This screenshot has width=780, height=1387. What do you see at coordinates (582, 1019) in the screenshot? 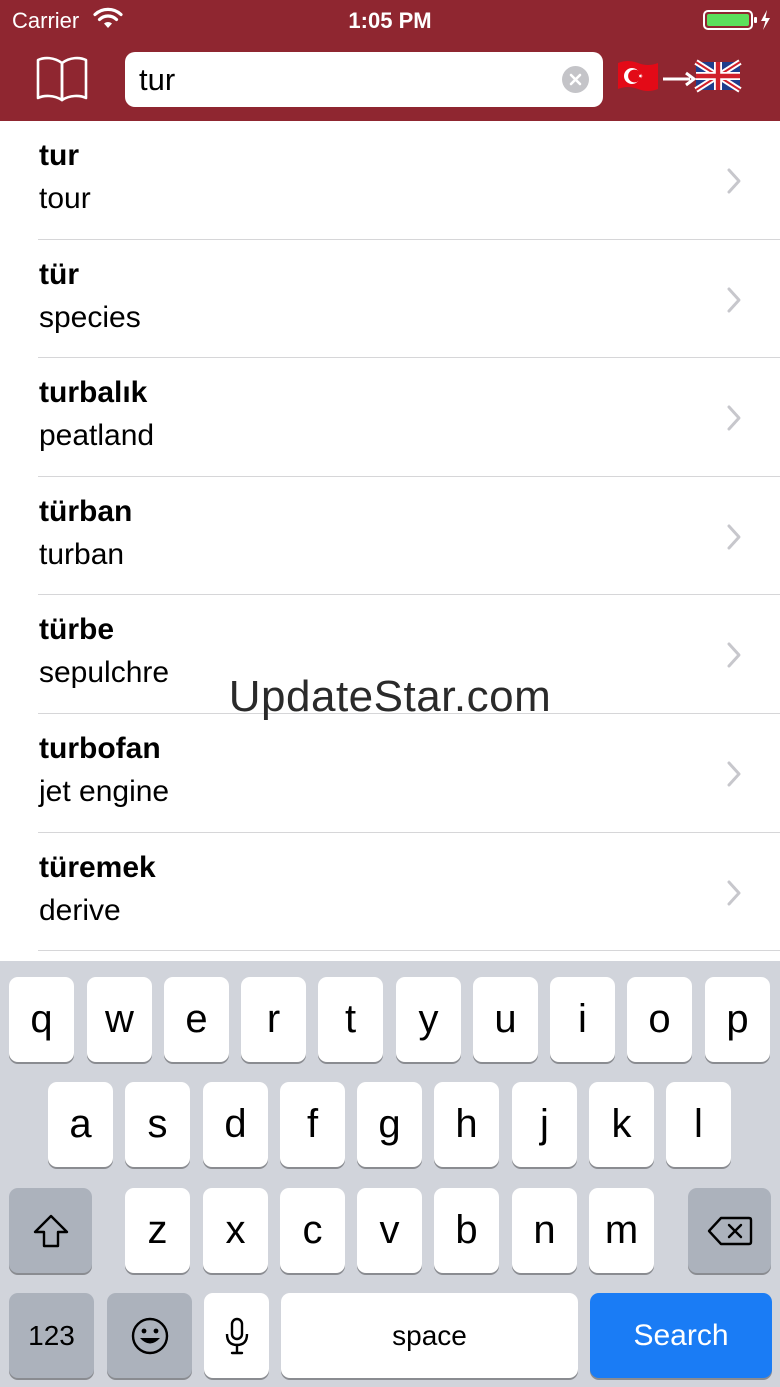
I see `key-i: i` at bounding box center [582, 1019].